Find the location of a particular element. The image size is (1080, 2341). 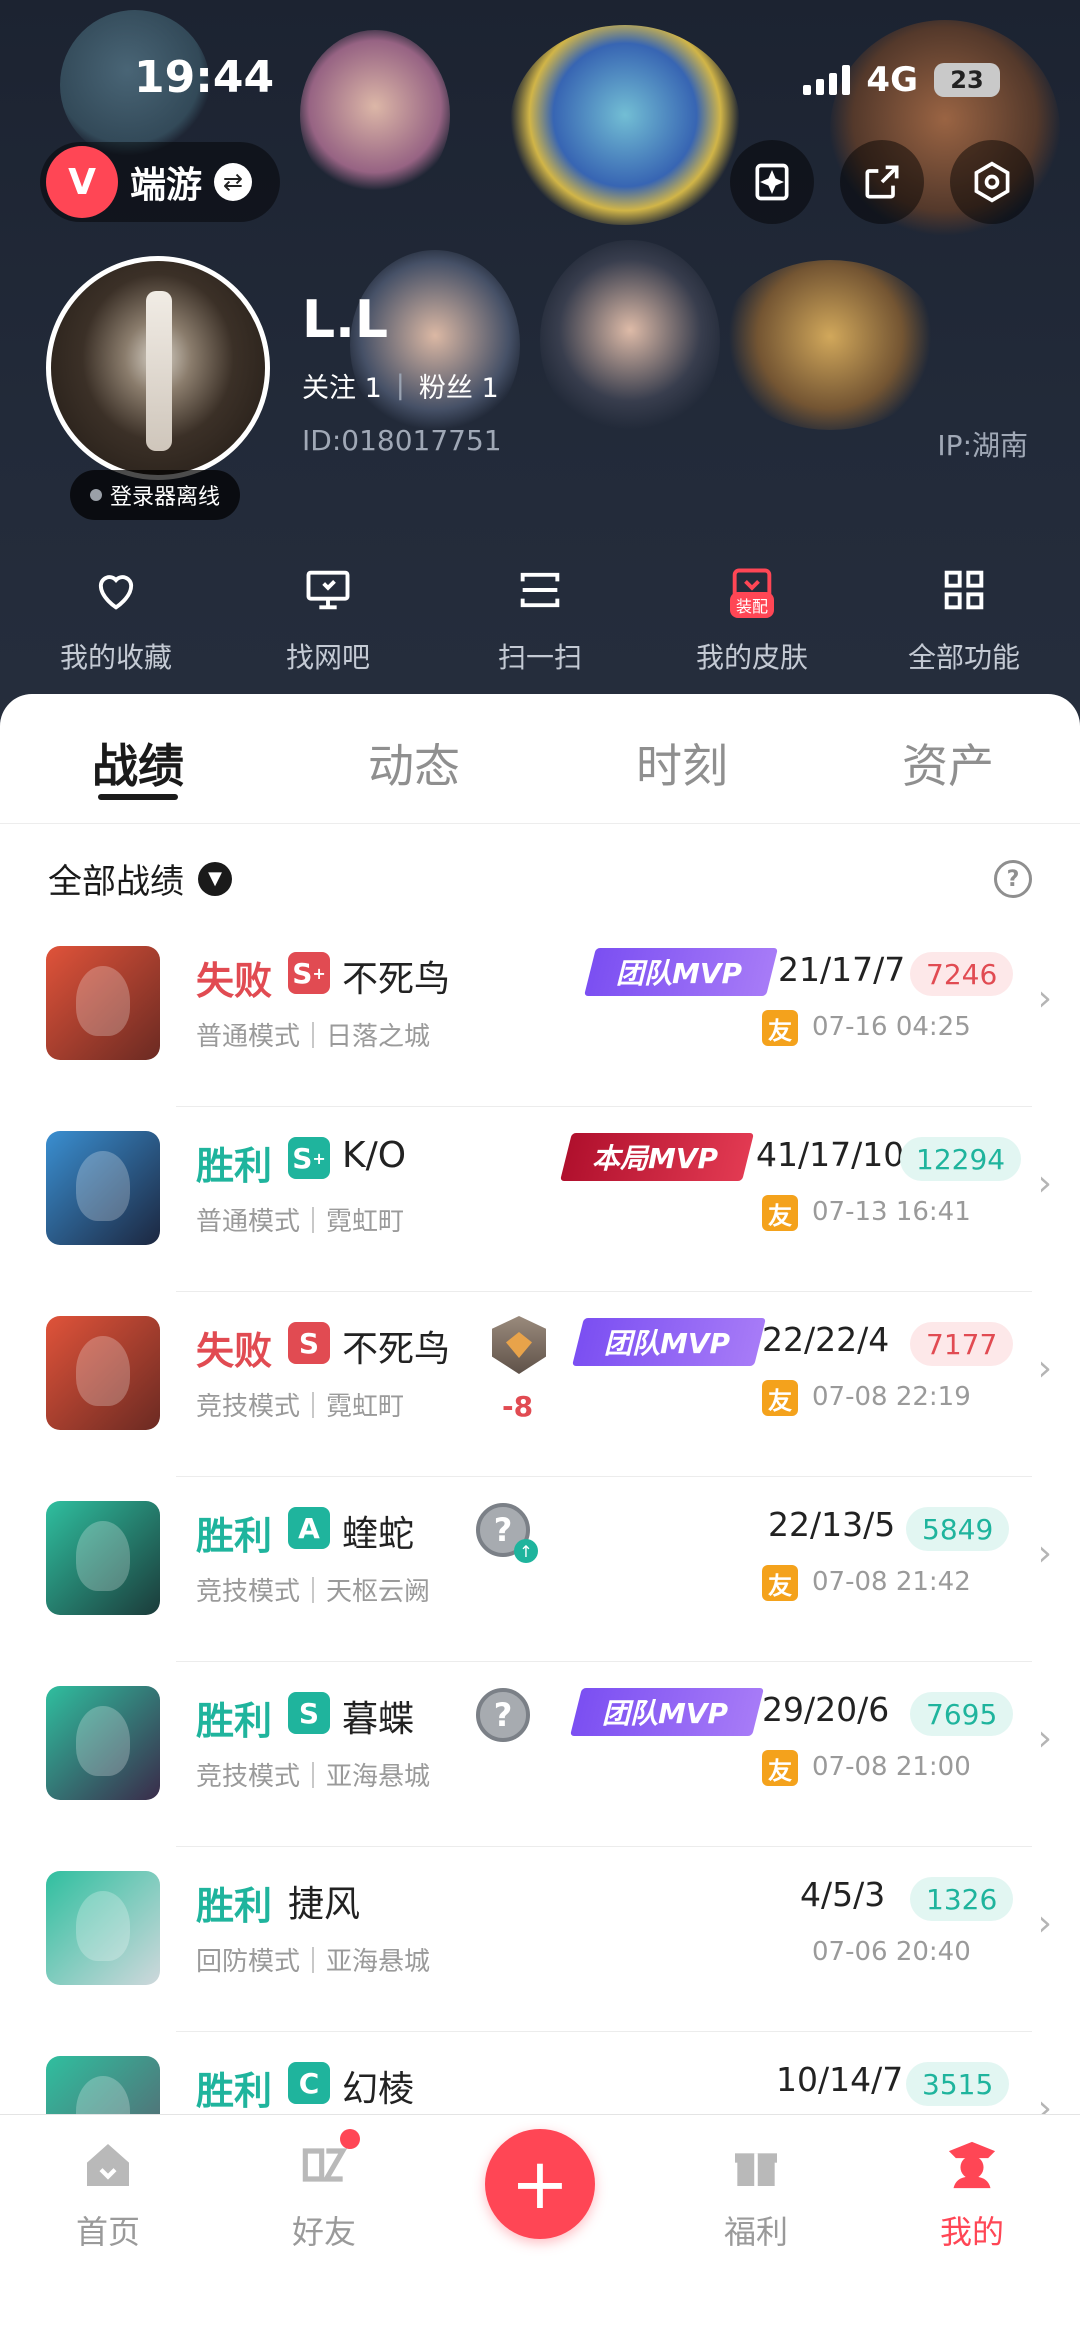

following-link: 关注 1 is located at coordinates (342, 385).